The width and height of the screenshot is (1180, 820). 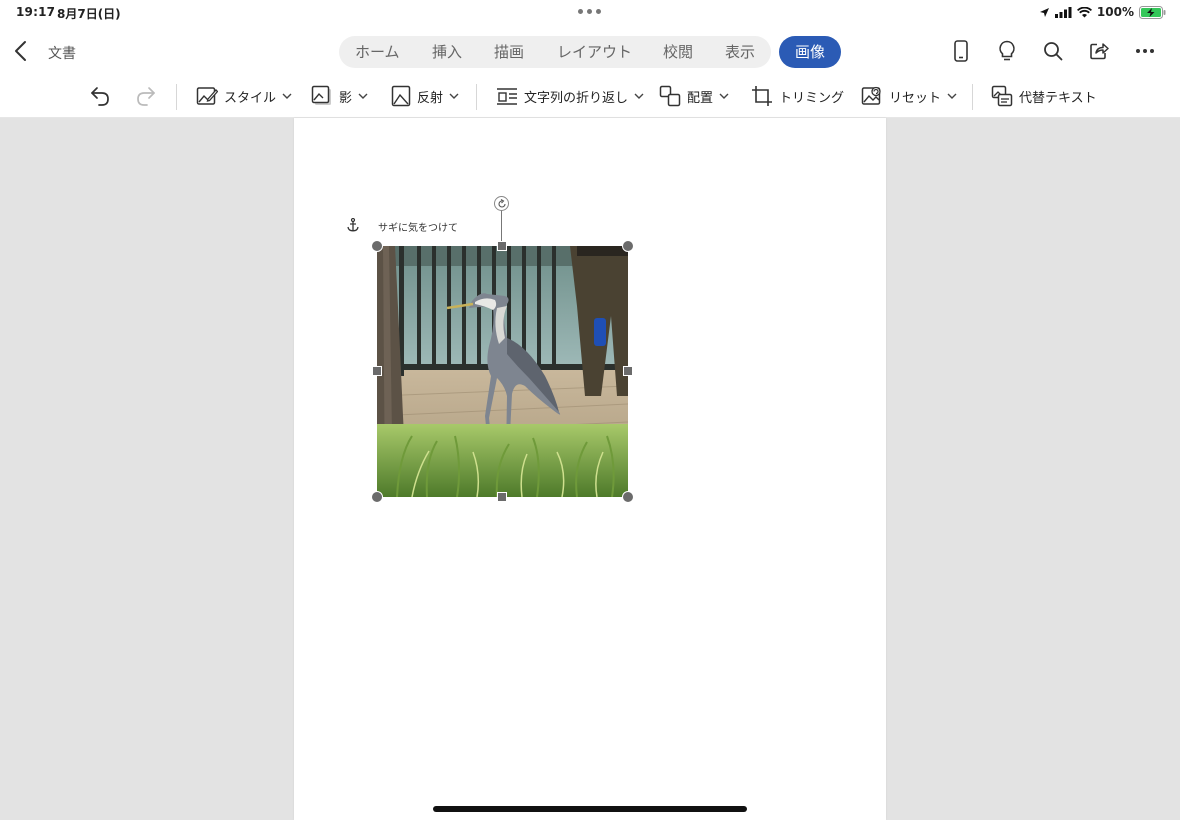 I want to click on crop-icon, so click(x=762, y=96).